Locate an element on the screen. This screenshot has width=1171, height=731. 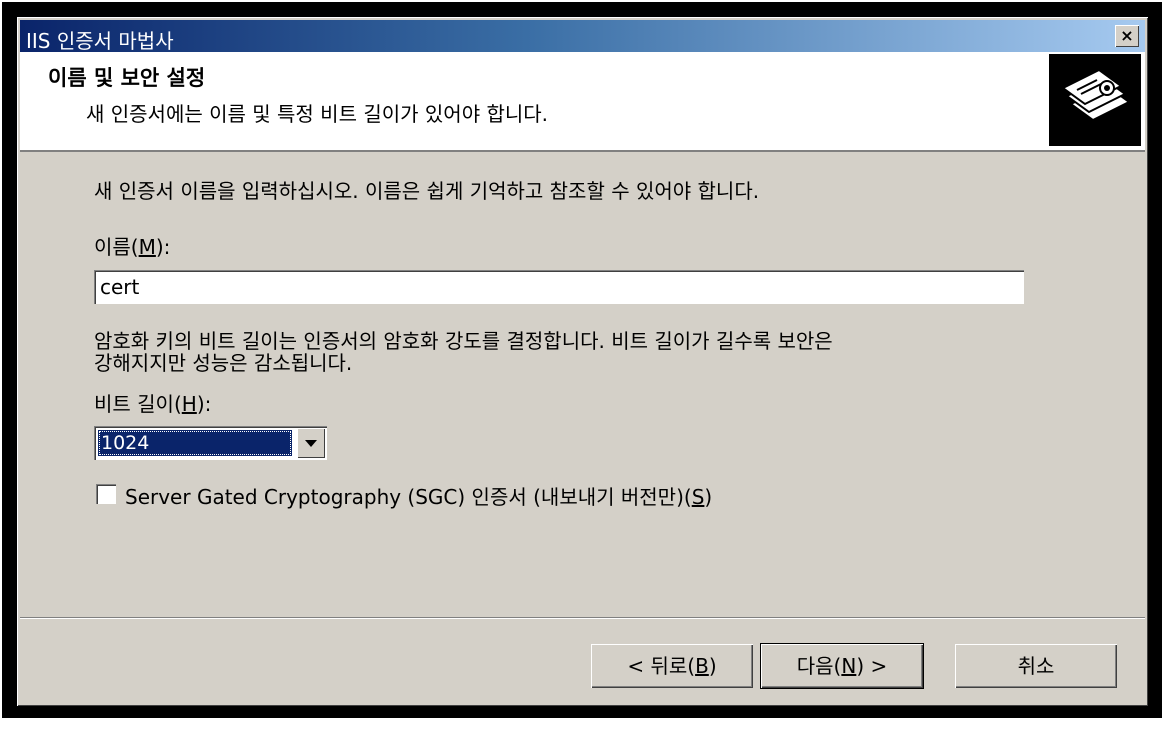
bitlen-select: 1024 is located at coordinates (210, 443).